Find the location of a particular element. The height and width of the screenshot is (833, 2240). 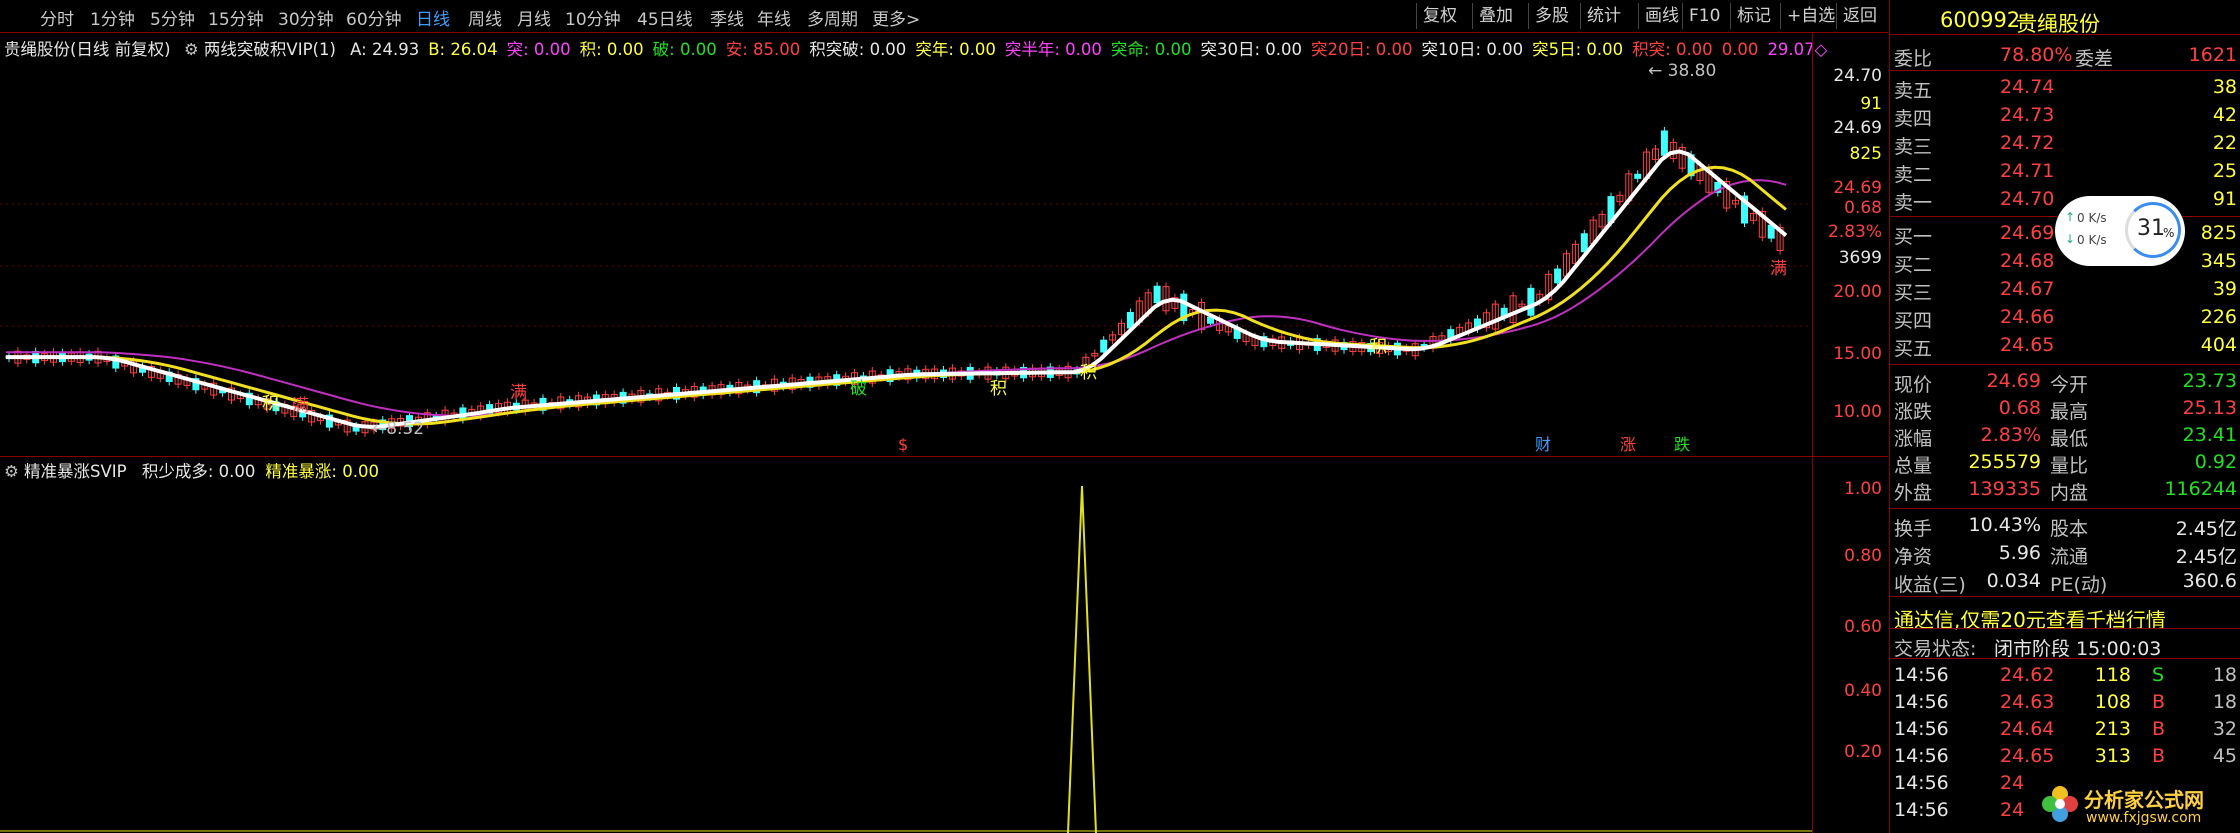

stat-row: 涨幅 2.83% 最低 23.41 is located at coordinates (2065, 437).